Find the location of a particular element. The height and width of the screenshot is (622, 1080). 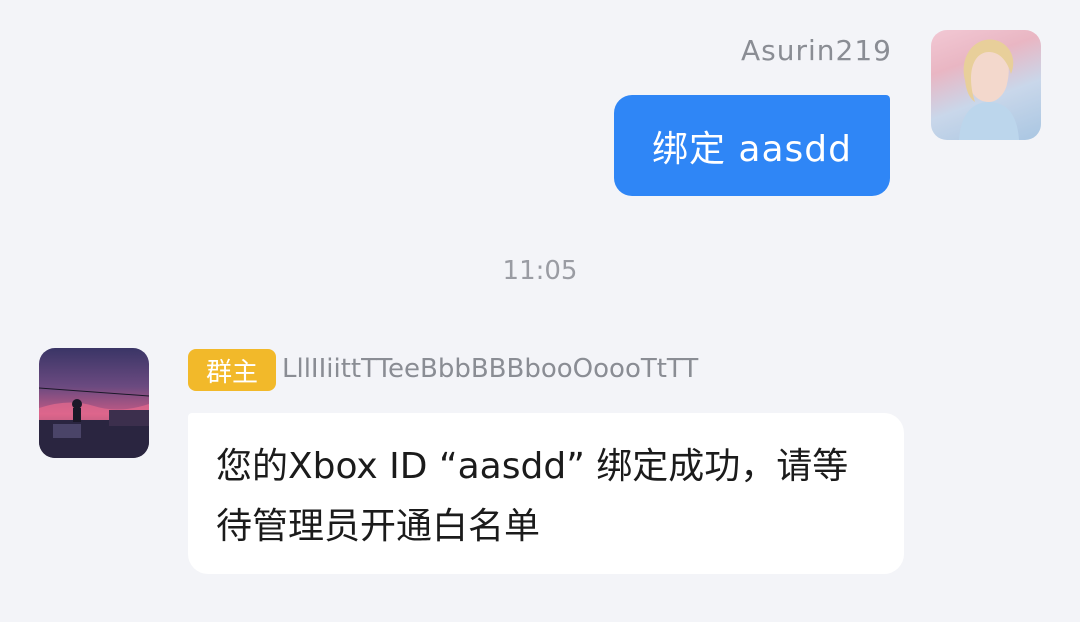

group-owner-badge-label: 群主 is located at coordinates (231, 372).